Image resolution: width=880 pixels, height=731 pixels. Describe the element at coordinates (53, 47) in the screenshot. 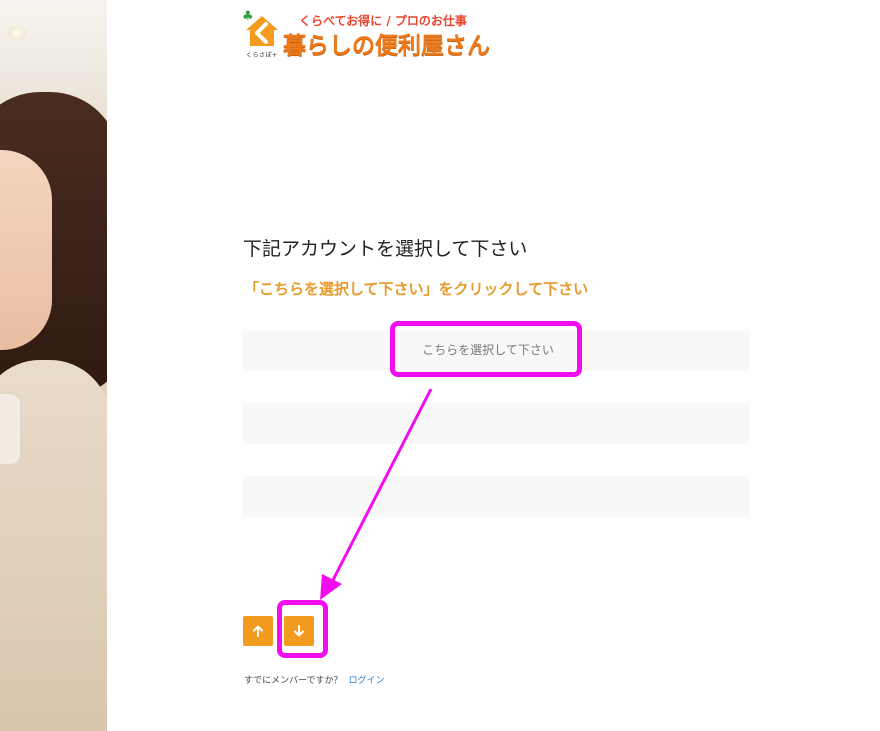

I see `photo-window` at that location.